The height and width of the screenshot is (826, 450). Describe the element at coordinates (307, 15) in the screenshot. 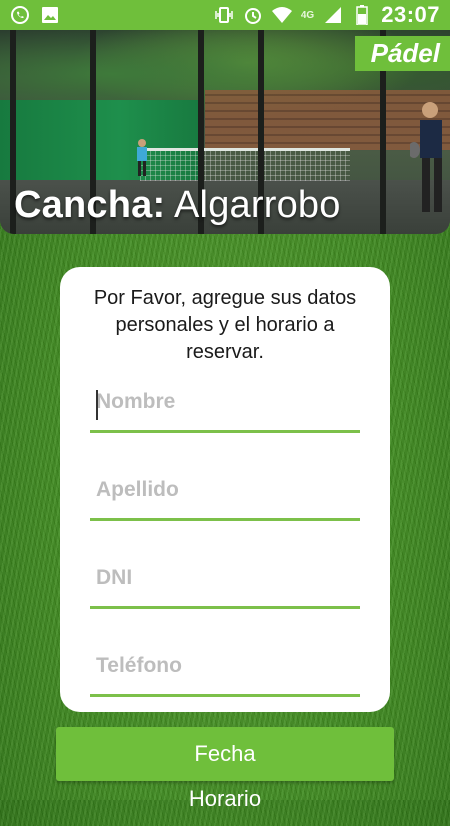

I see `network-type-label: 4G` at that location.